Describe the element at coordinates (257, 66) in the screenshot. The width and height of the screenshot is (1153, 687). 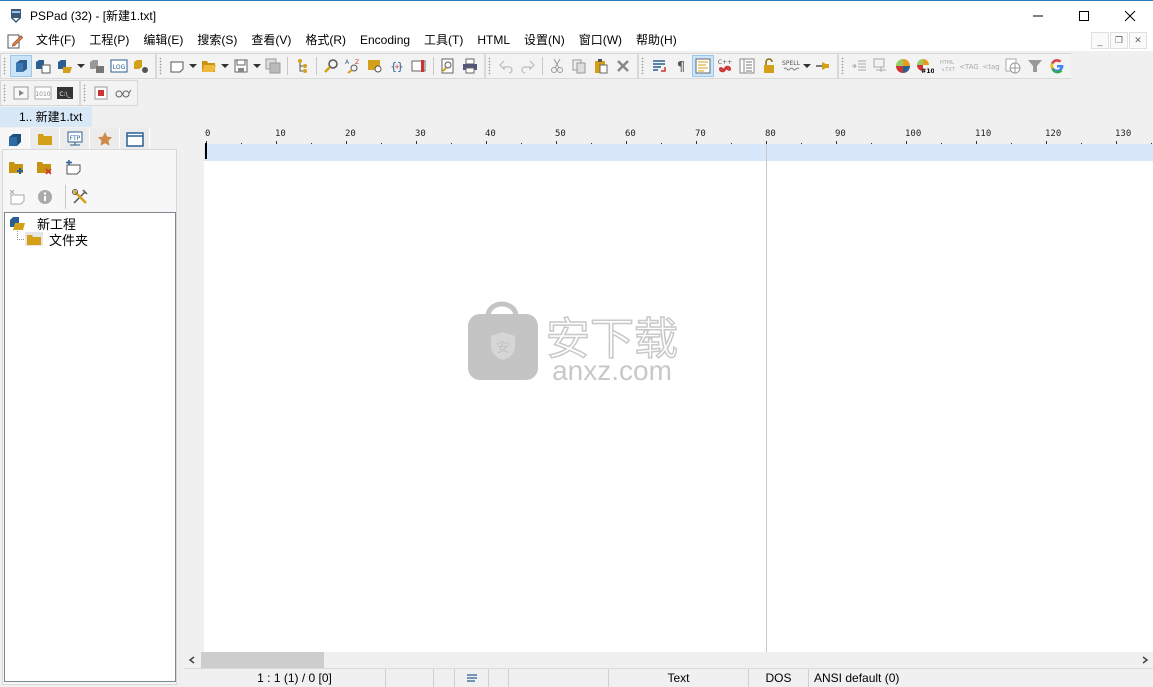
I see `save-dropdown` at that location.